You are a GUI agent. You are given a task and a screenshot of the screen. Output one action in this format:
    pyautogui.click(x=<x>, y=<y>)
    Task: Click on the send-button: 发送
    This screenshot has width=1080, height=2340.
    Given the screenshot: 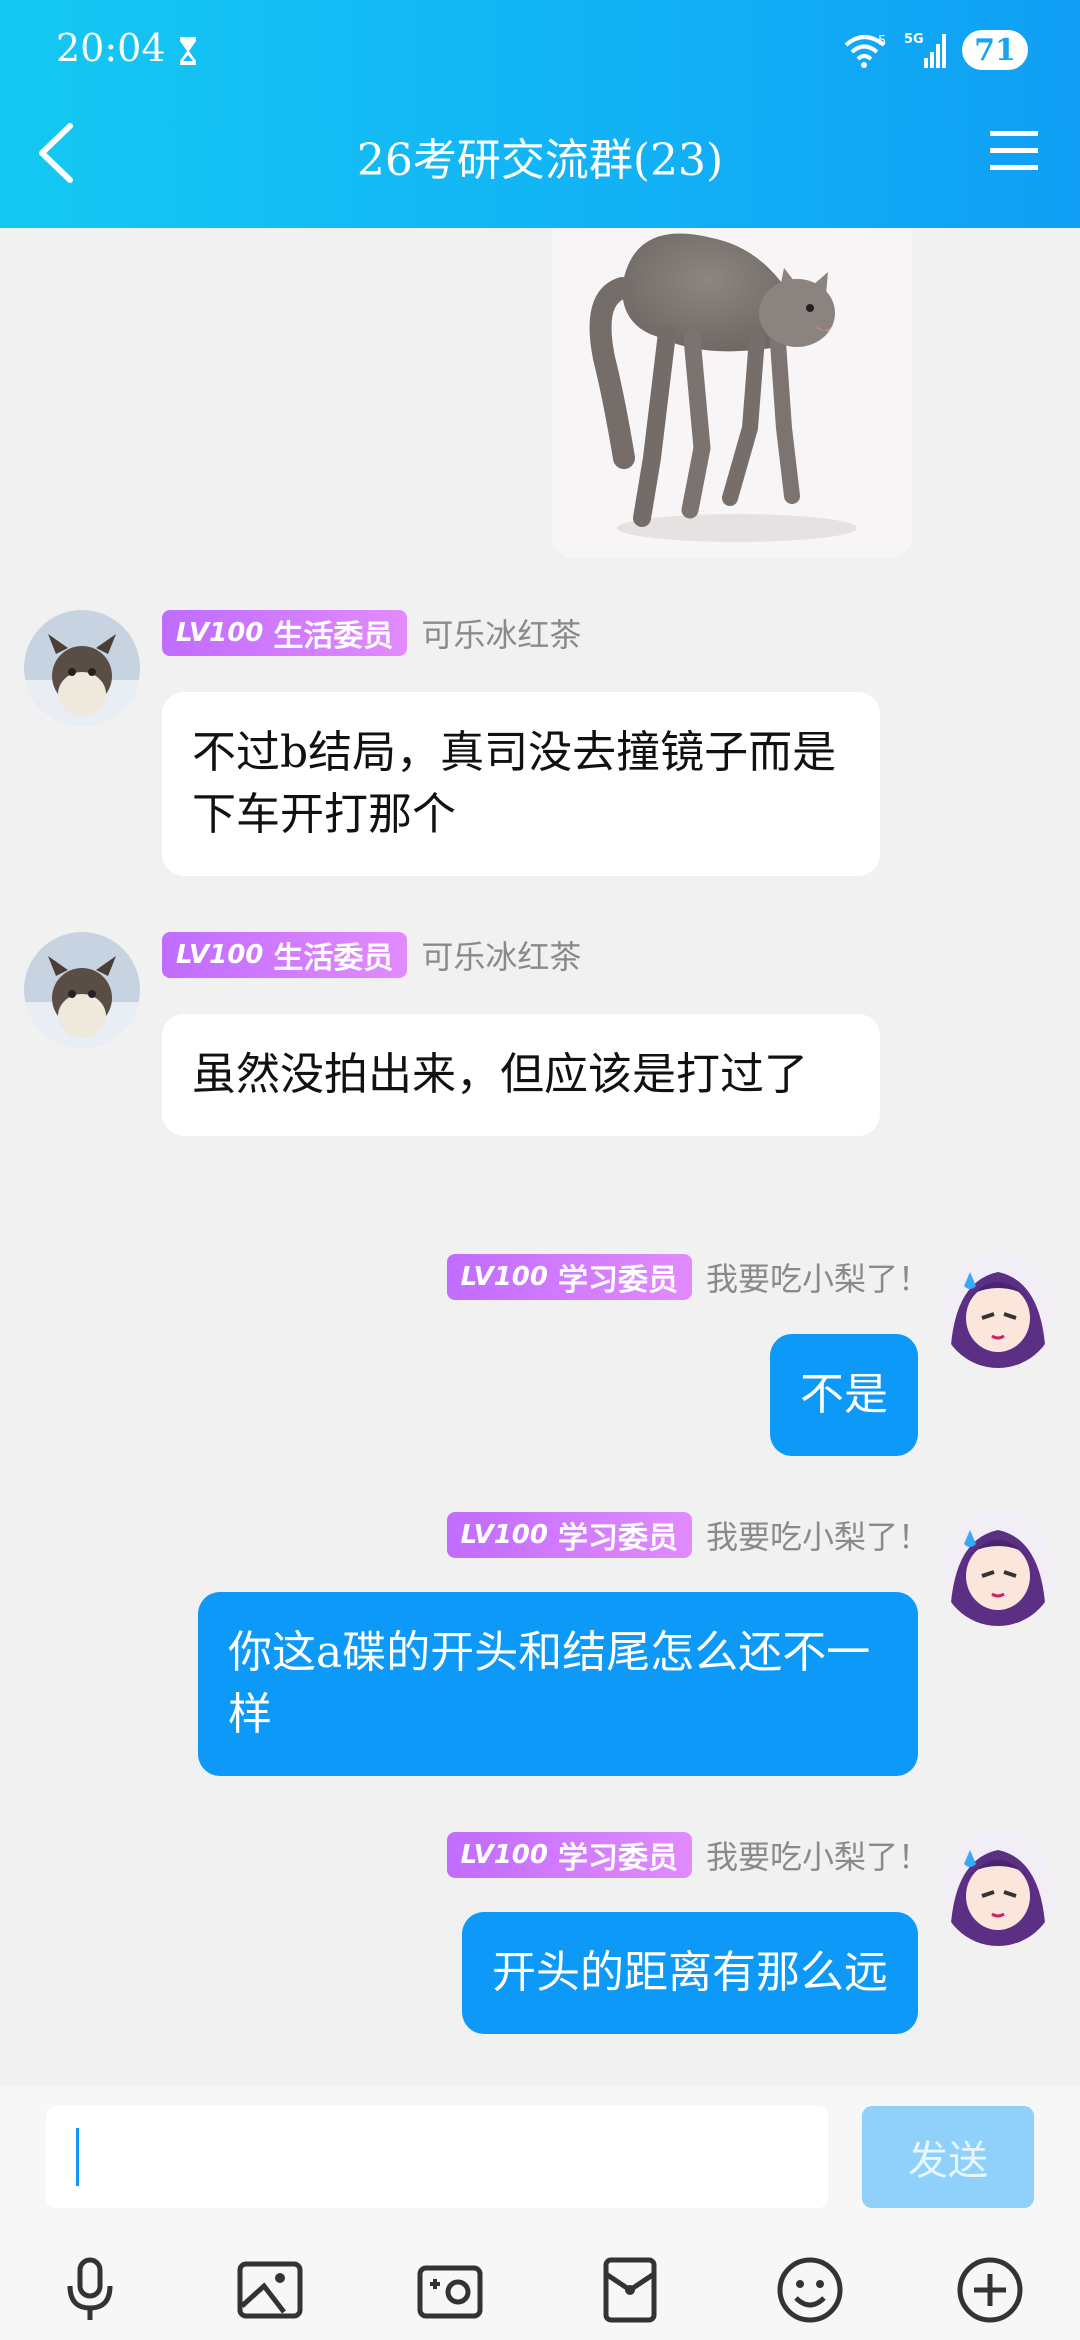 What is the action you would take?
    pyautogui.click(x=948, y=2157)
    